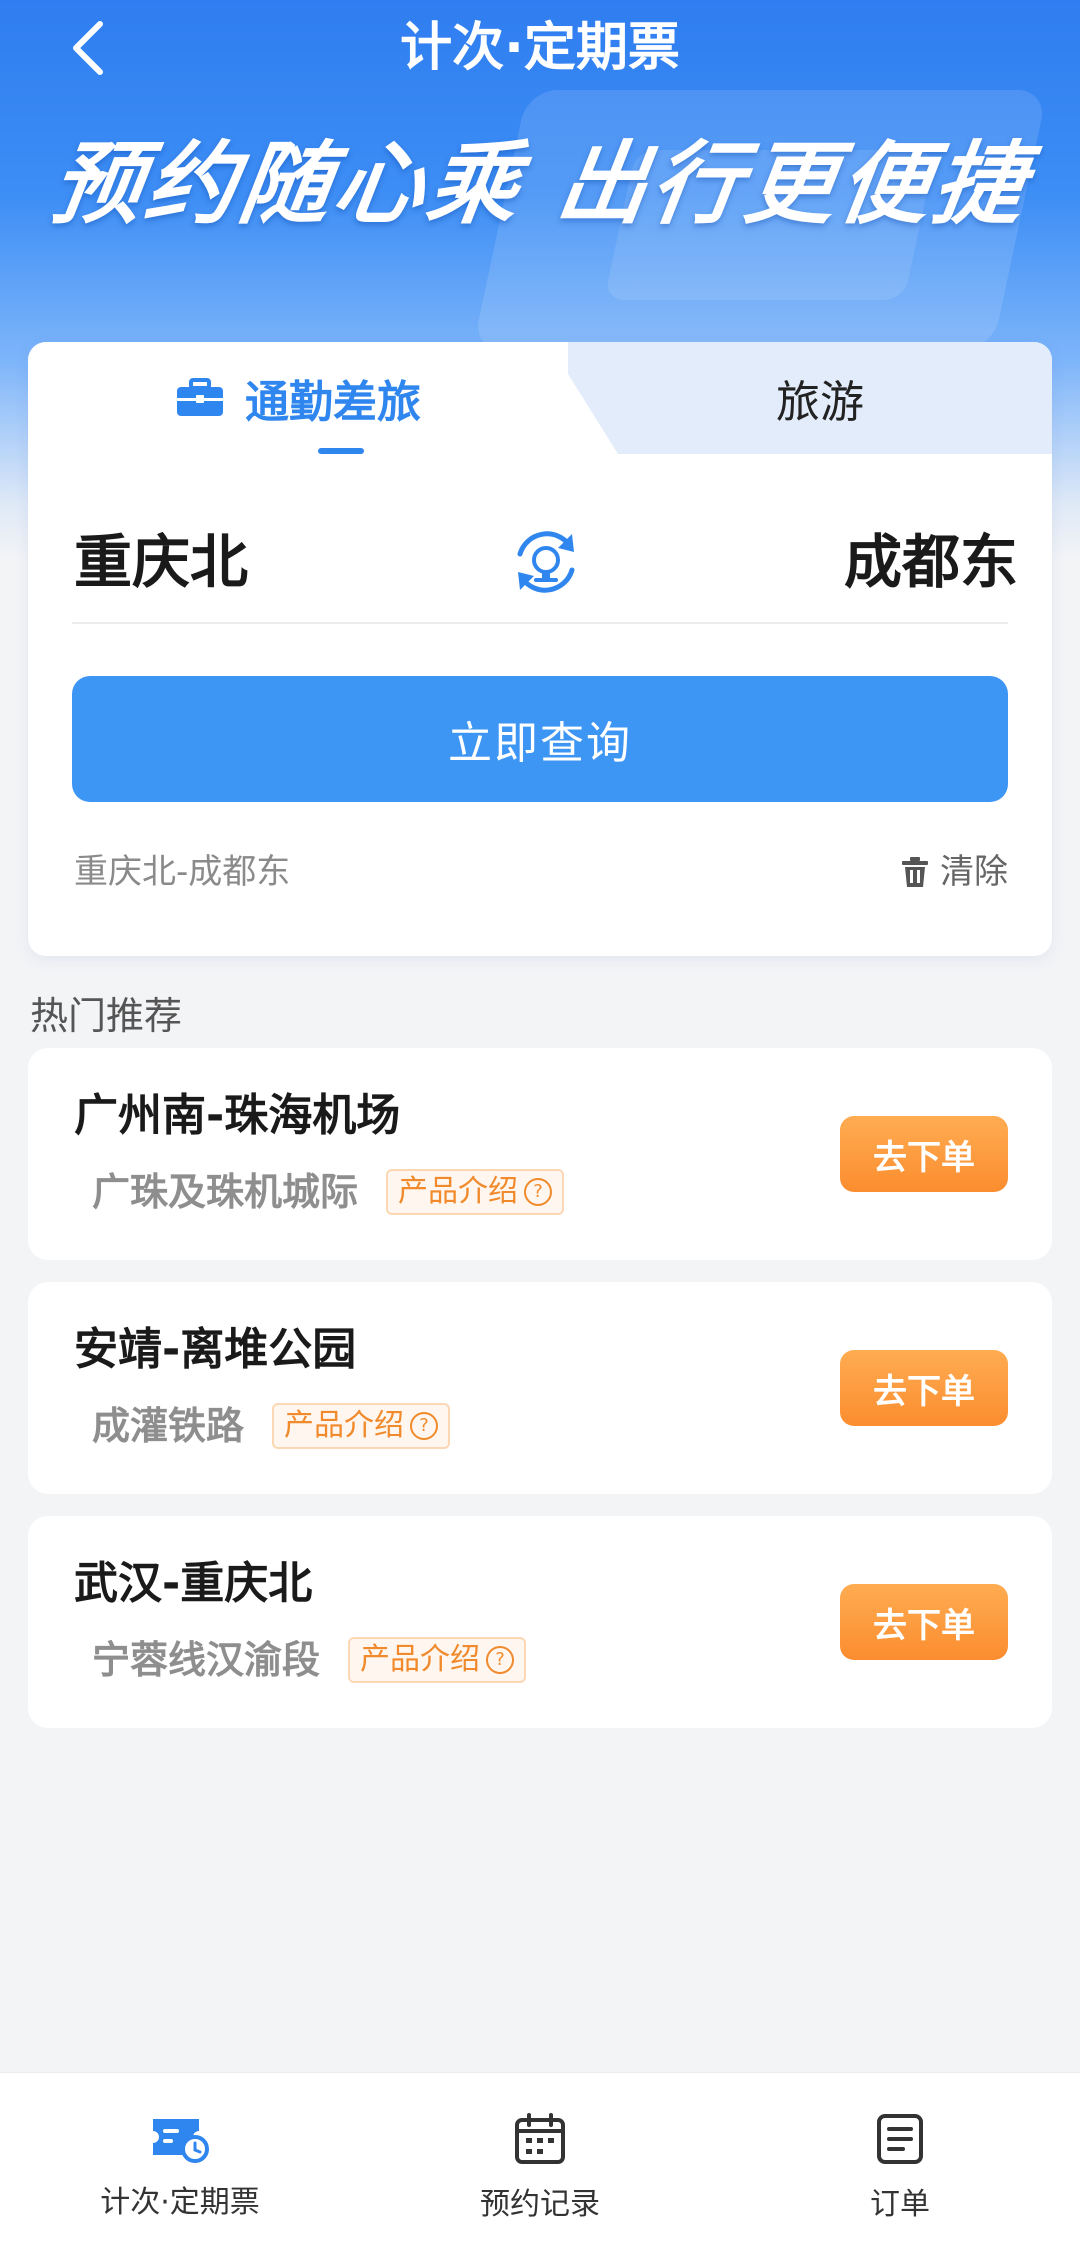 This screenshot has width=1080, height=2258. What do you see at coordinates (215, 1349) in the screenshot?
I see `recommend-route: 安靖-离堆公园` at bounding box center [215, 1349].